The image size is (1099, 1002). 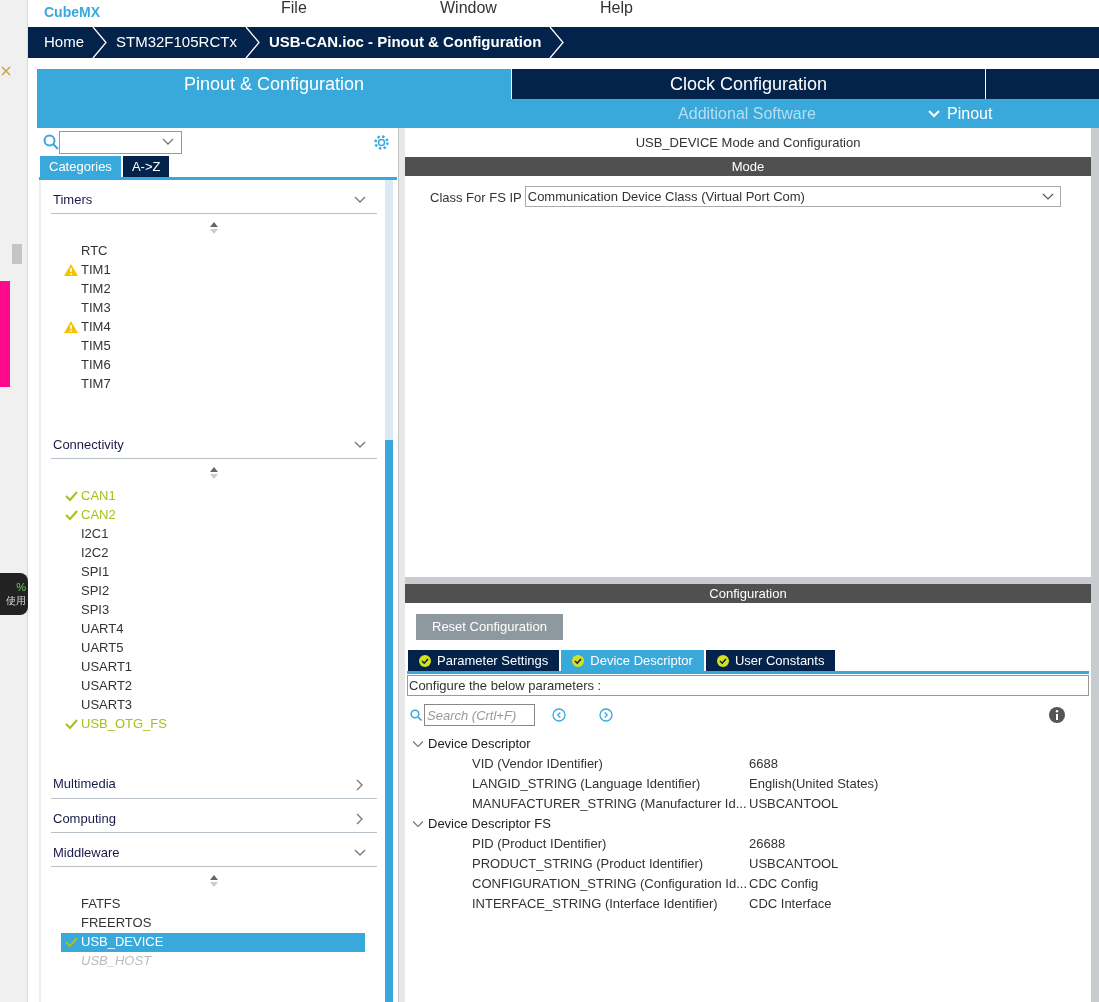 I want to click on view-tab: A->Z, so click(x=146, y=166).